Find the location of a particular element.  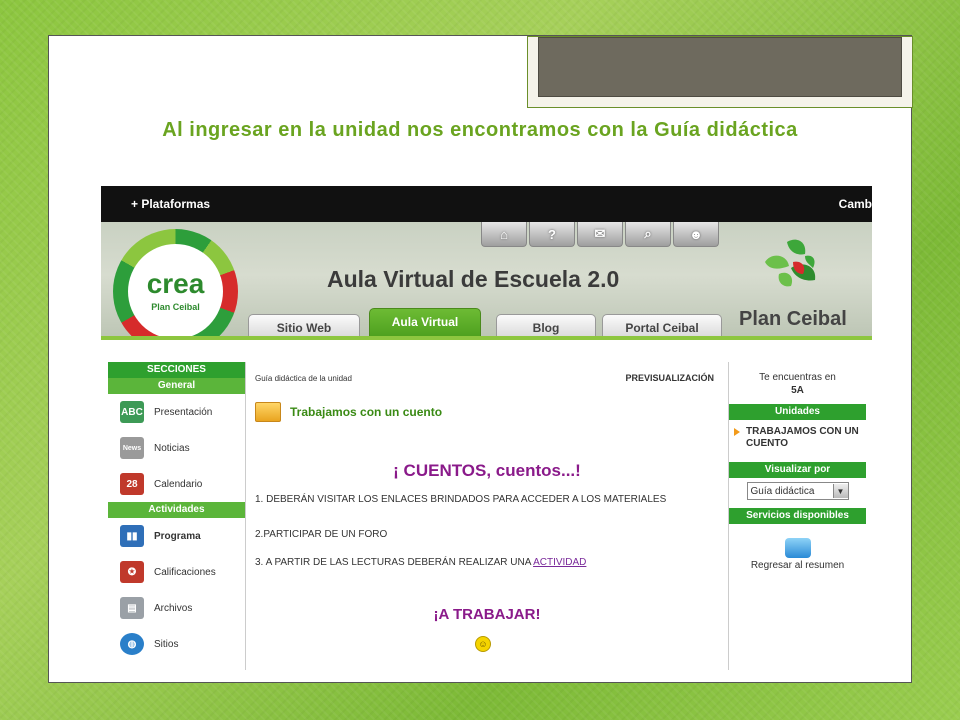

crea-logo-text: crea is located at coordinates (175, 283).